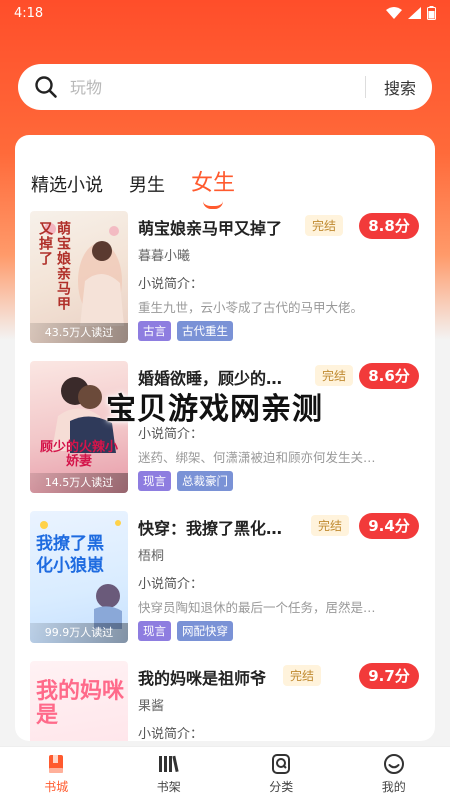 The height and width of the screenshot is (800, 450). I want to click on nav-profile: 我的, so click(394, 773).